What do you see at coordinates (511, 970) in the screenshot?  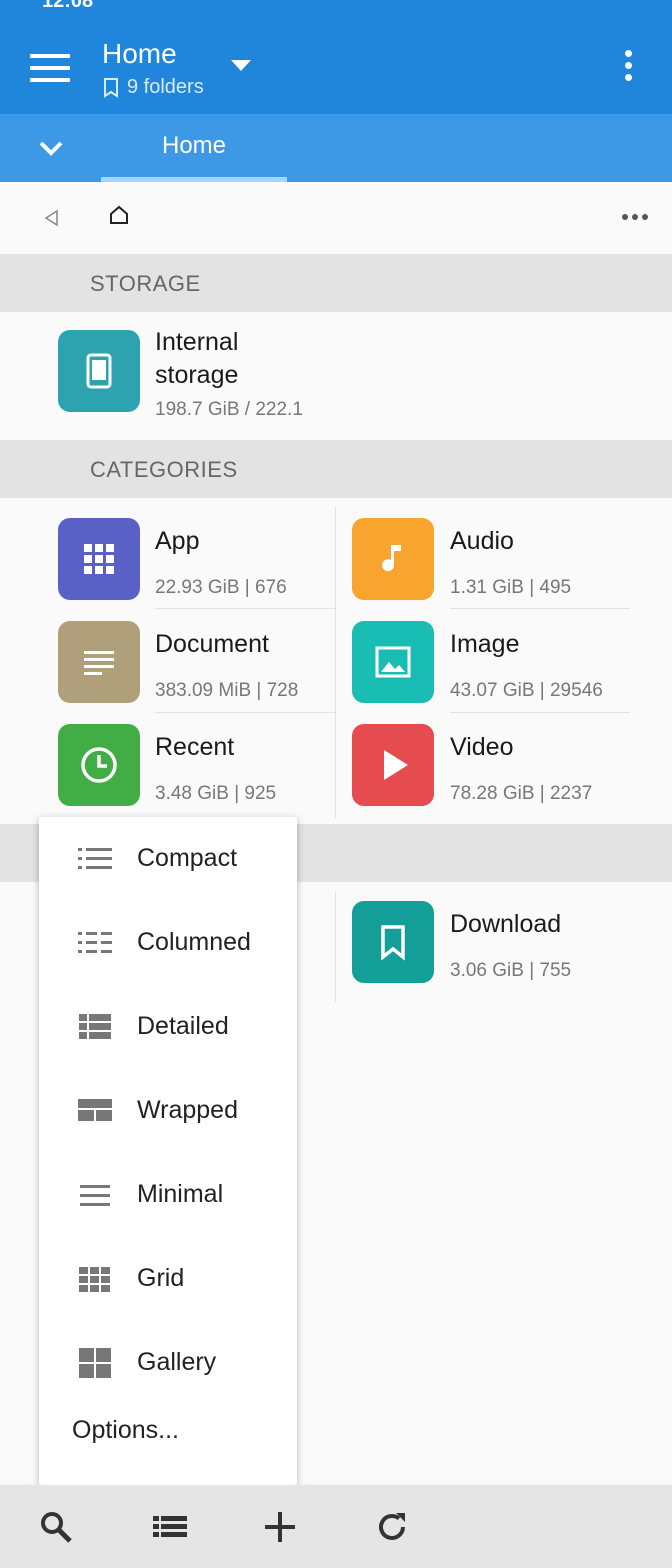 I see `bookmark-download-meta: 3.06 GiB | 755` at bounding box center [511, 970].